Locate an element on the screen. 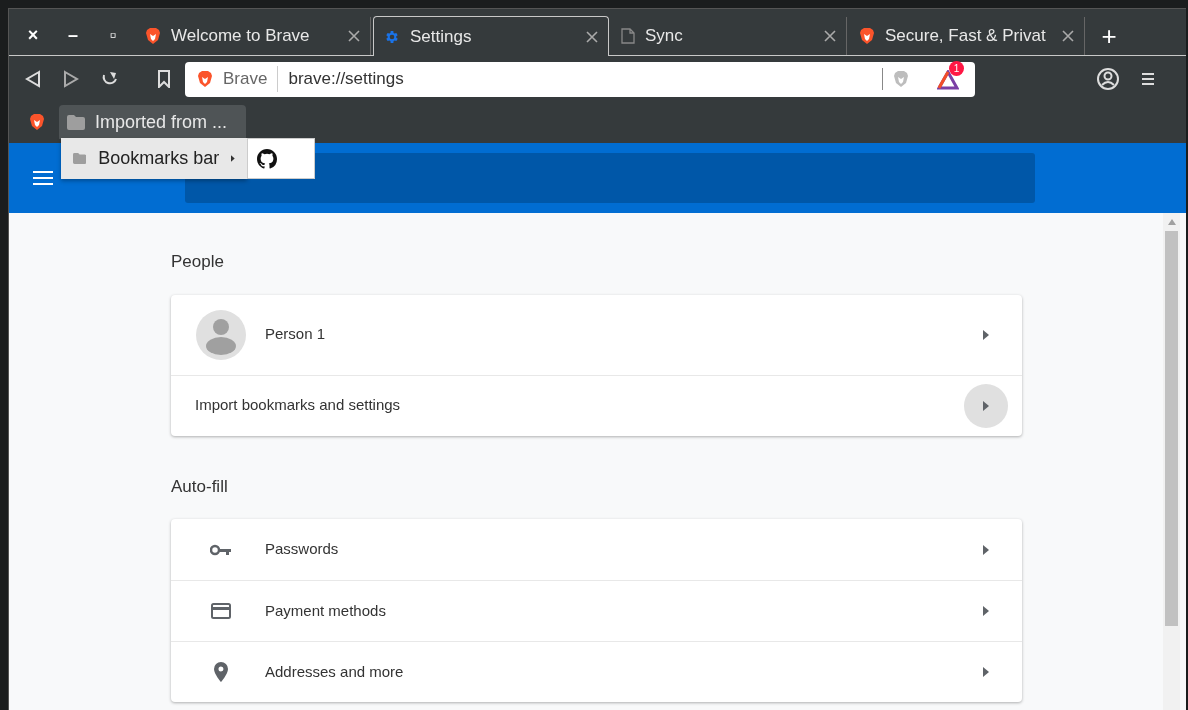 The height and width of the screenshot is (710, 1188). row-label: Payment methods is located at coordinates (326, 610).